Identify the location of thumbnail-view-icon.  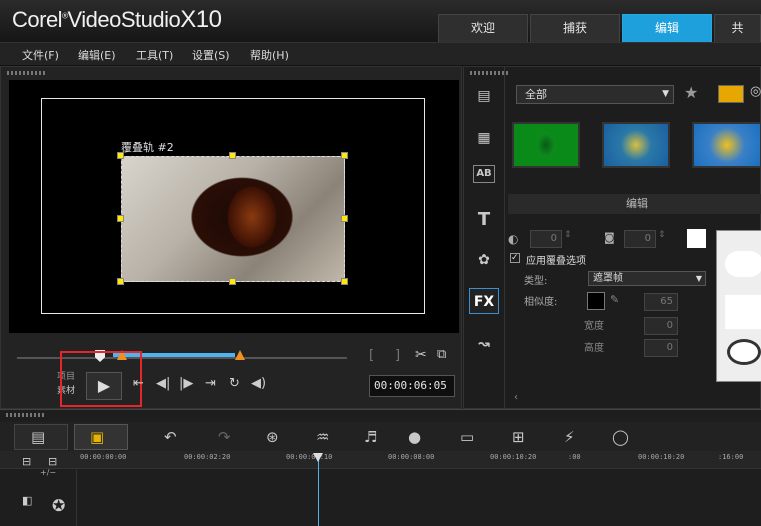
(731, 94).